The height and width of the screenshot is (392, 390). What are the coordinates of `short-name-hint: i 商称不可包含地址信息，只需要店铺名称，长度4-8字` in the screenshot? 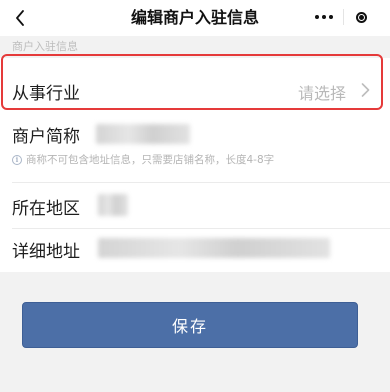 It's located at (143, 159).